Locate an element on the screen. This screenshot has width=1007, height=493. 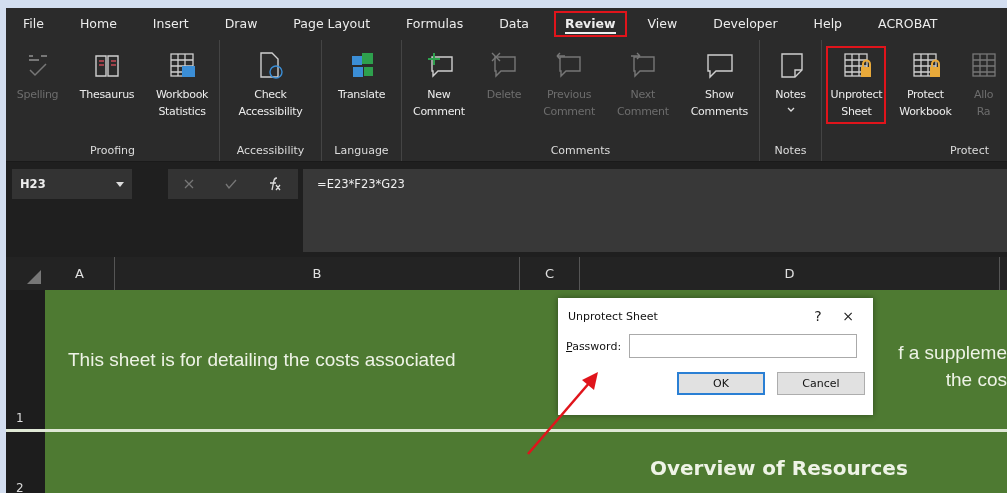
group-label: Protect is located at coordinates (969, 150).